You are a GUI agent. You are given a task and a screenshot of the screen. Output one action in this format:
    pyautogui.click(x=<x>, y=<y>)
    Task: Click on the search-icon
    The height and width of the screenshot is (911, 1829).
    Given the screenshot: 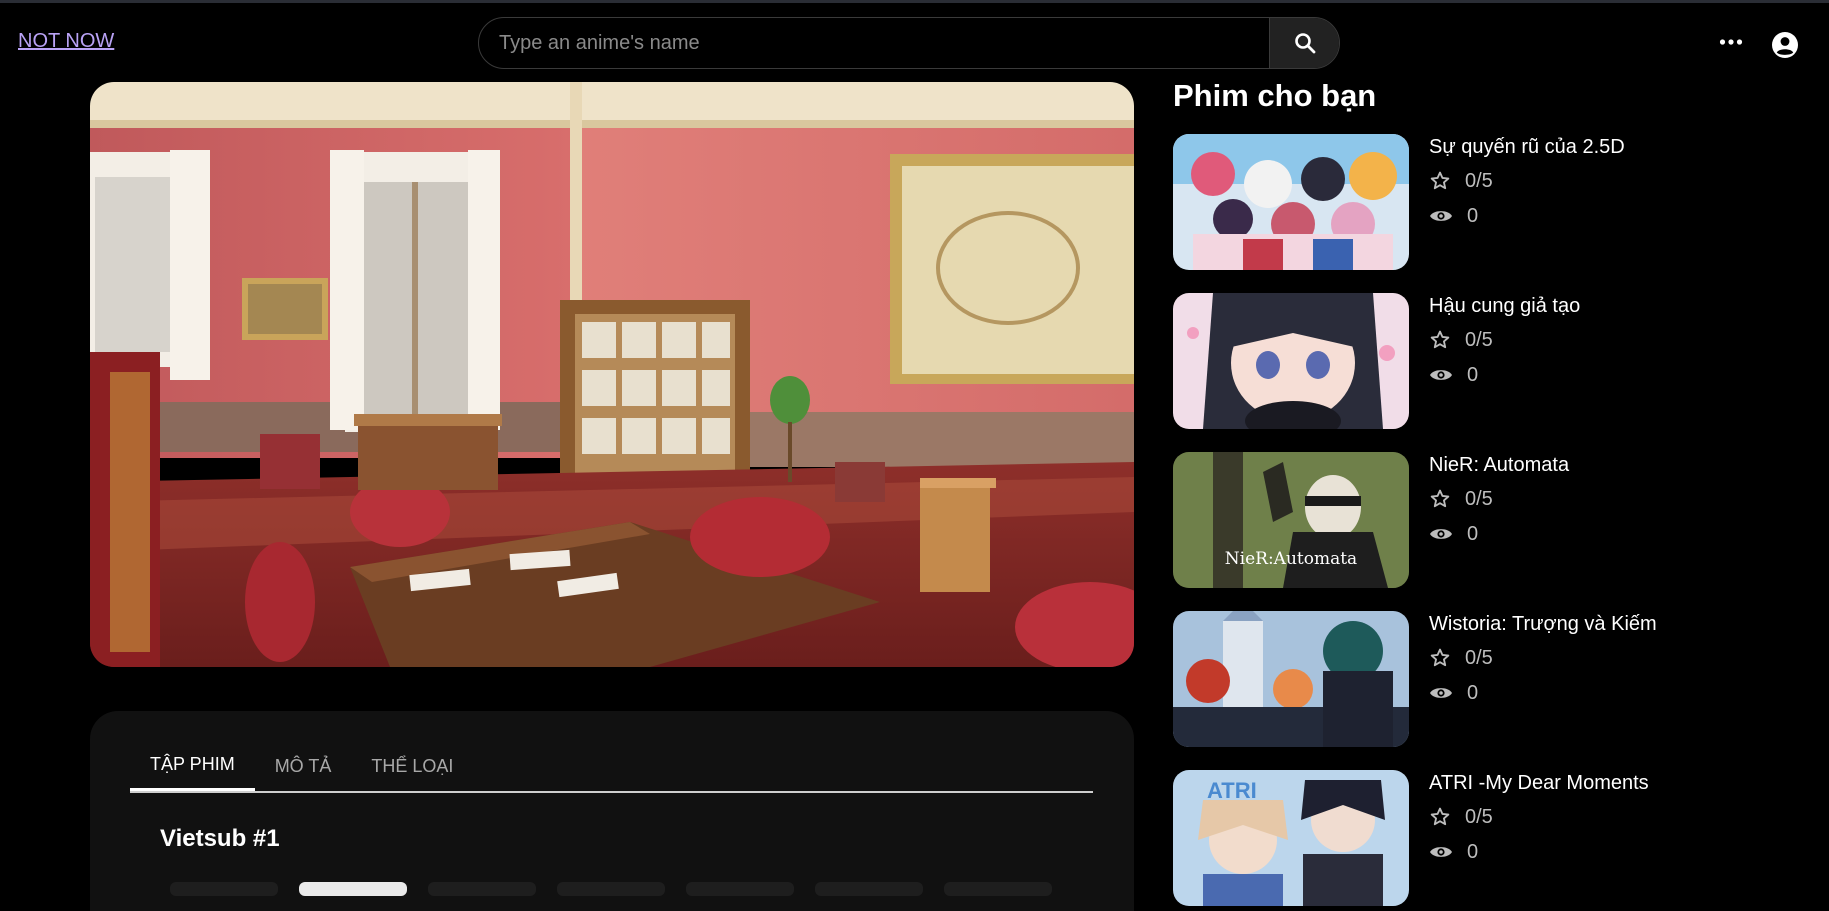 What is the action you would take?
    pyautogui.click(x=1304, y=43)
    